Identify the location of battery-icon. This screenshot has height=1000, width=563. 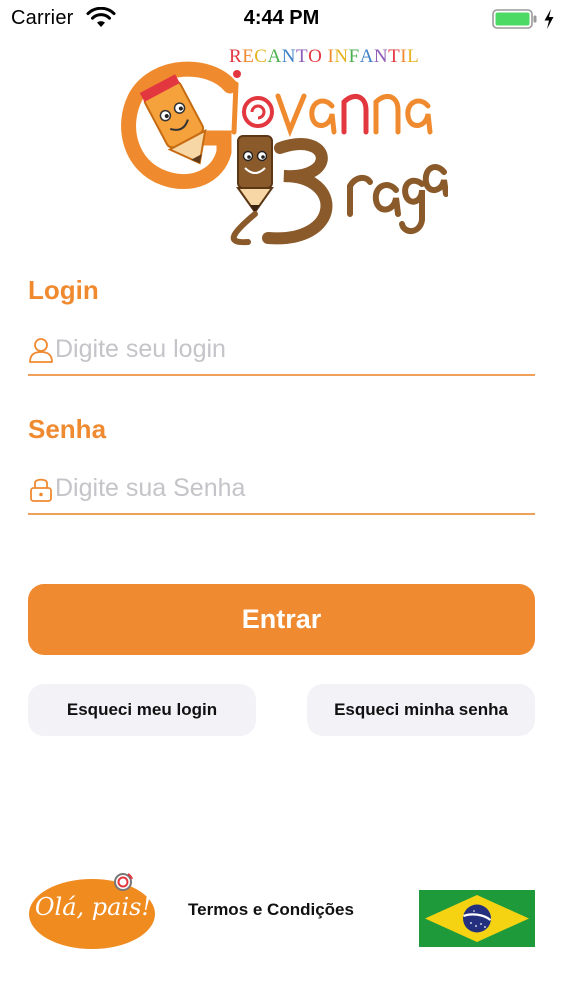
(514, 19).